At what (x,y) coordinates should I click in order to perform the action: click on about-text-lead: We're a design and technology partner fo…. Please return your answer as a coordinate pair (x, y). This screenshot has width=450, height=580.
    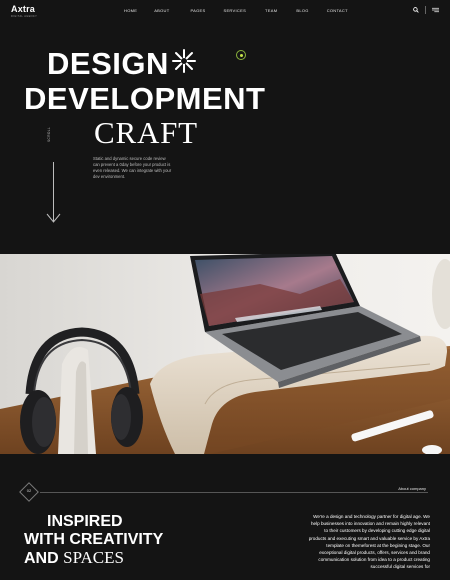
    Looking at the image, I should click on (356, 516).